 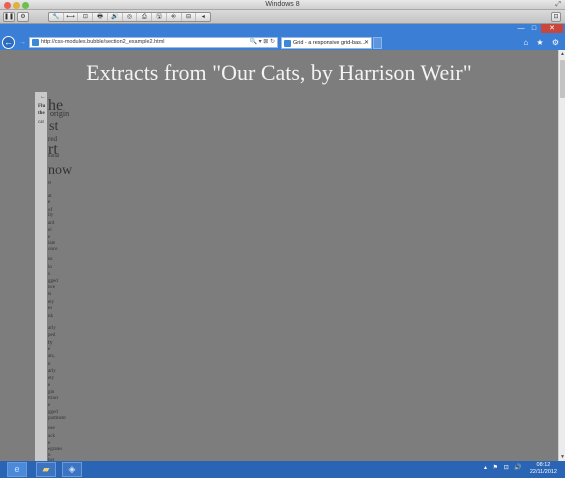 What do you see at coordinates (23, 17) in the screenshot?
I see `vm-settings-button: ⚙` at bounding box center [23, 17].